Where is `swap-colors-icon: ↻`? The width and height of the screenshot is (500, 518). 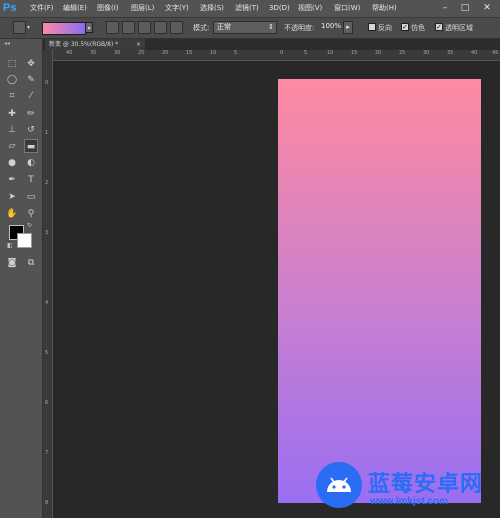
swap-colors-icon: ↻ is located at coordinates (29, 225).